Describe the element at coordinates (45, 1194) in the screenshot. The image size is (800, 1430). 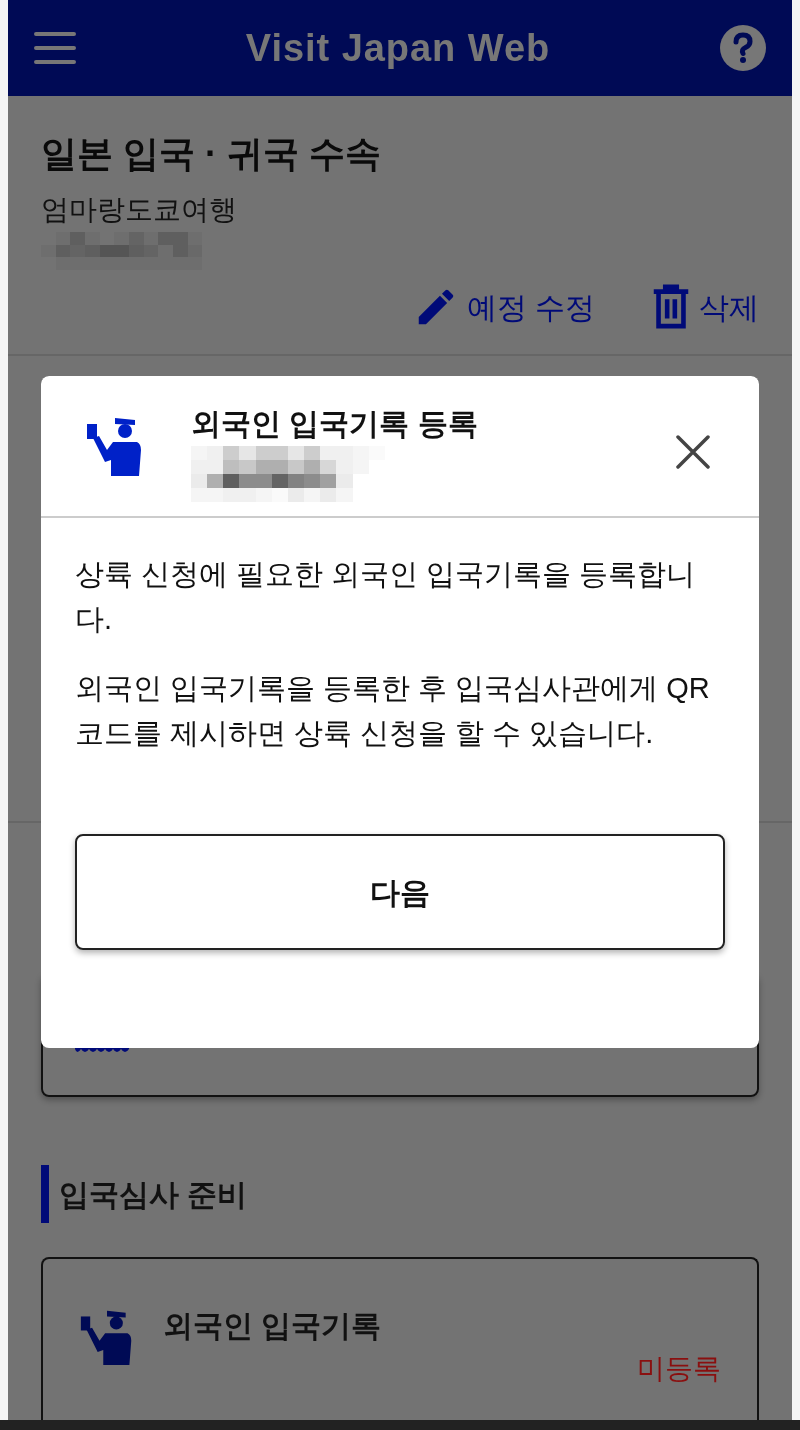
I see `section-accent-bar` at that location.